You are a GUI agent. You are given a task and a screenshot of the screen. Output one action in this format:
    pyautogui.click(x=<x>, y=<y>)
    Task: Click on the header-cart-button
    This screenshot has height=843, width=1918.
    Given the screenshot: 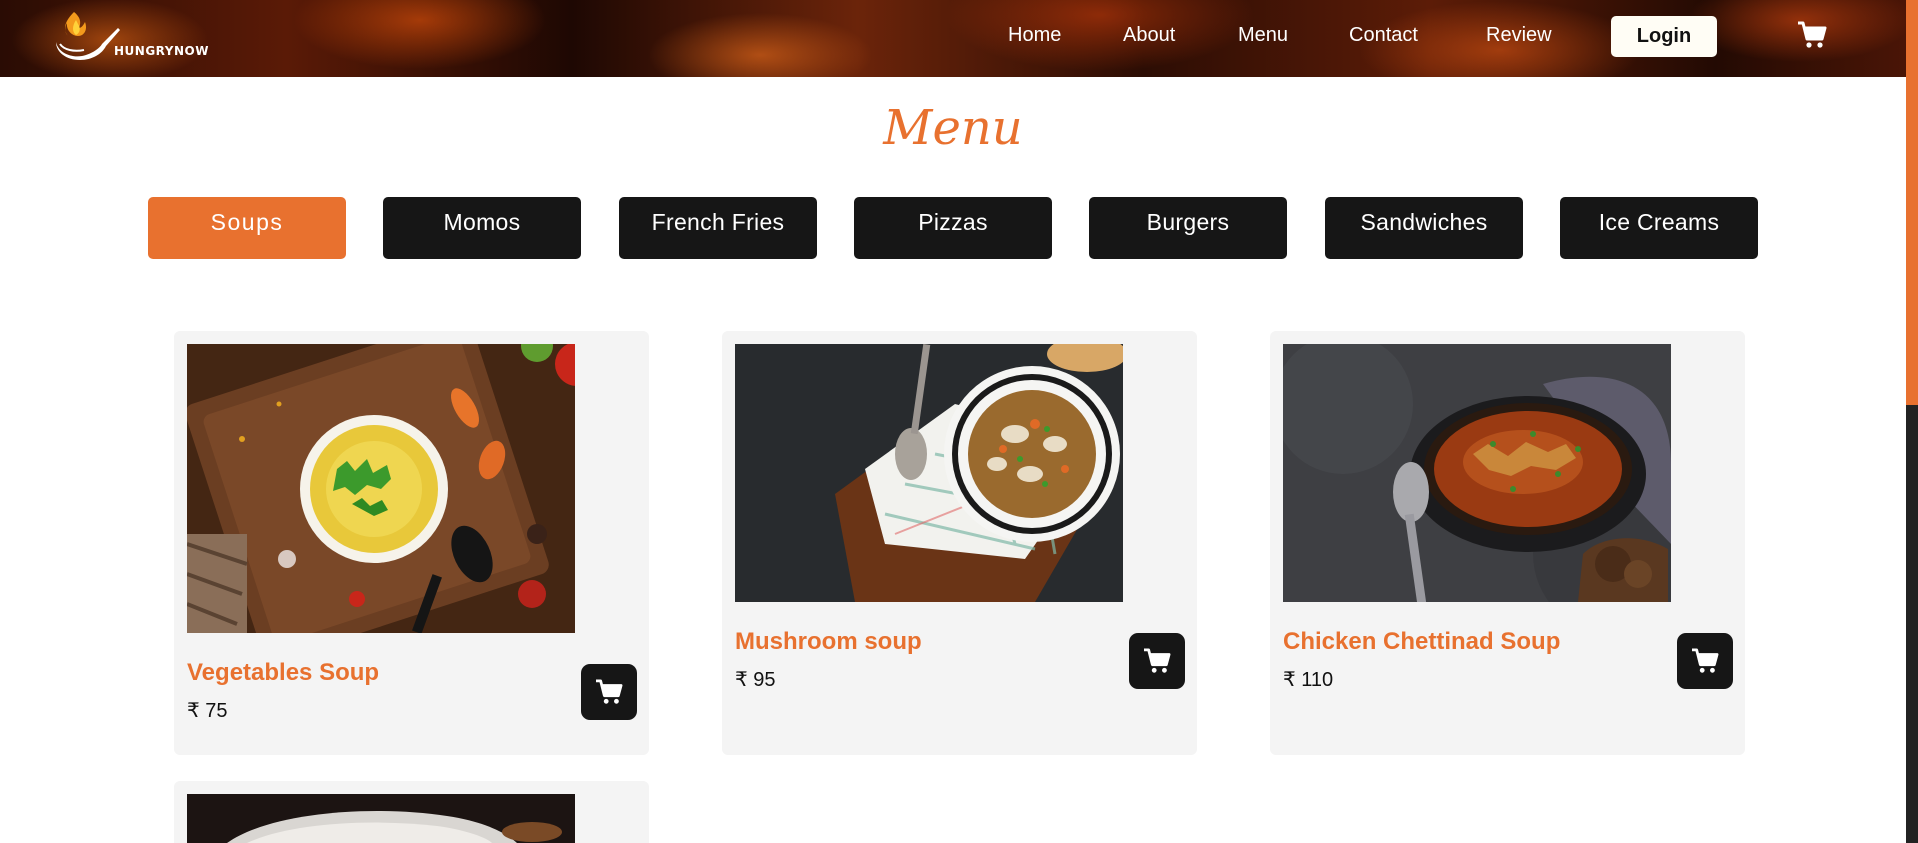 What is the action you would take?
    pyautogui.click(x=1812, y=37)
    